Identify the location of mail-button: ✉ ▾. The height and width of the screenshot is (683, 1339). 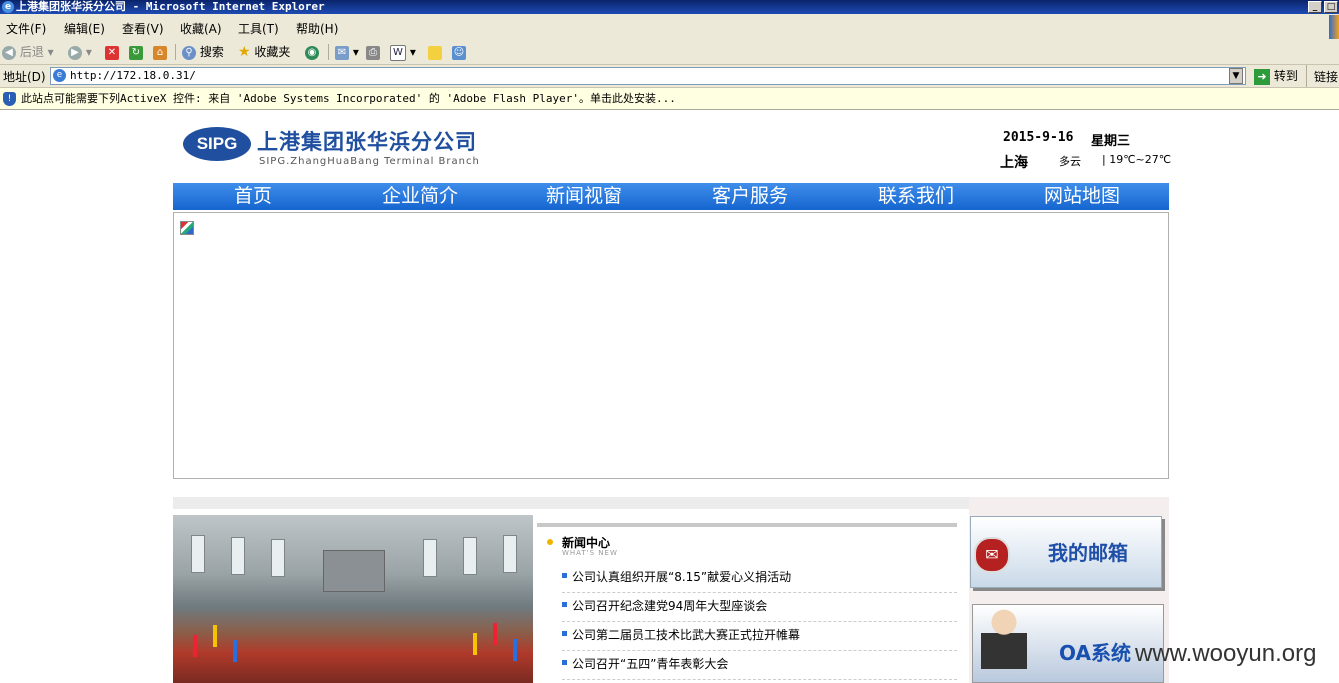
(347, 52).